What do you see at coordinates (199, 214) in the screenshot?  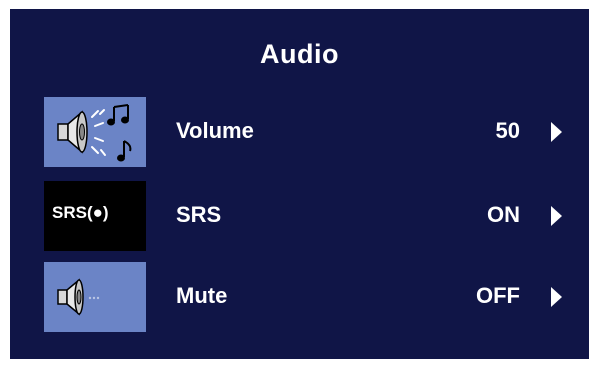 I see `srs-label: SRS` at bounding box center [199, 214].